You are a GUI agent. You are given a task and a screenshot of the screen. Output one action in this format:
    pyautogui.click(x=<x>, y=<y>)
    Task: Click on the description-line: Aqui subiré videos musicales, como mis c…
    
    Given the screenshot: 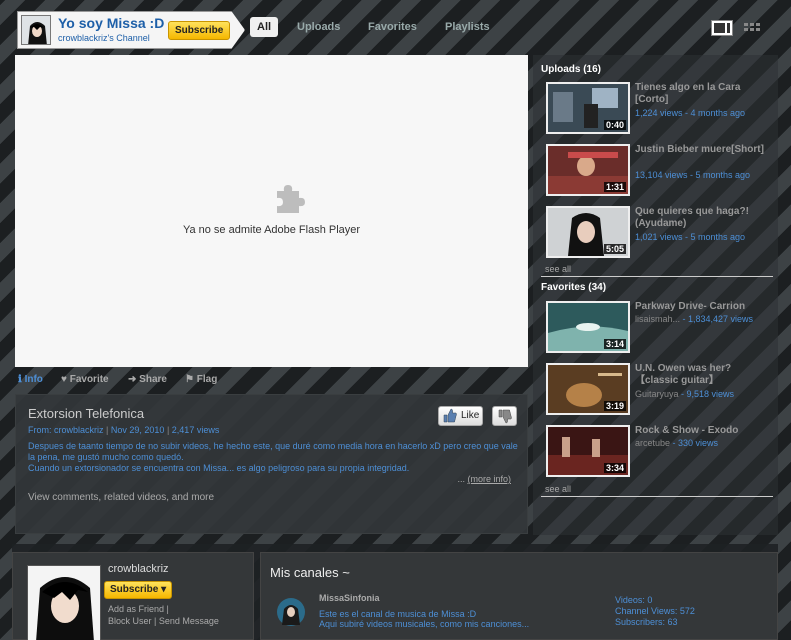 What is the action you would take?
    pyautogui.click(x=424, y=624)
    